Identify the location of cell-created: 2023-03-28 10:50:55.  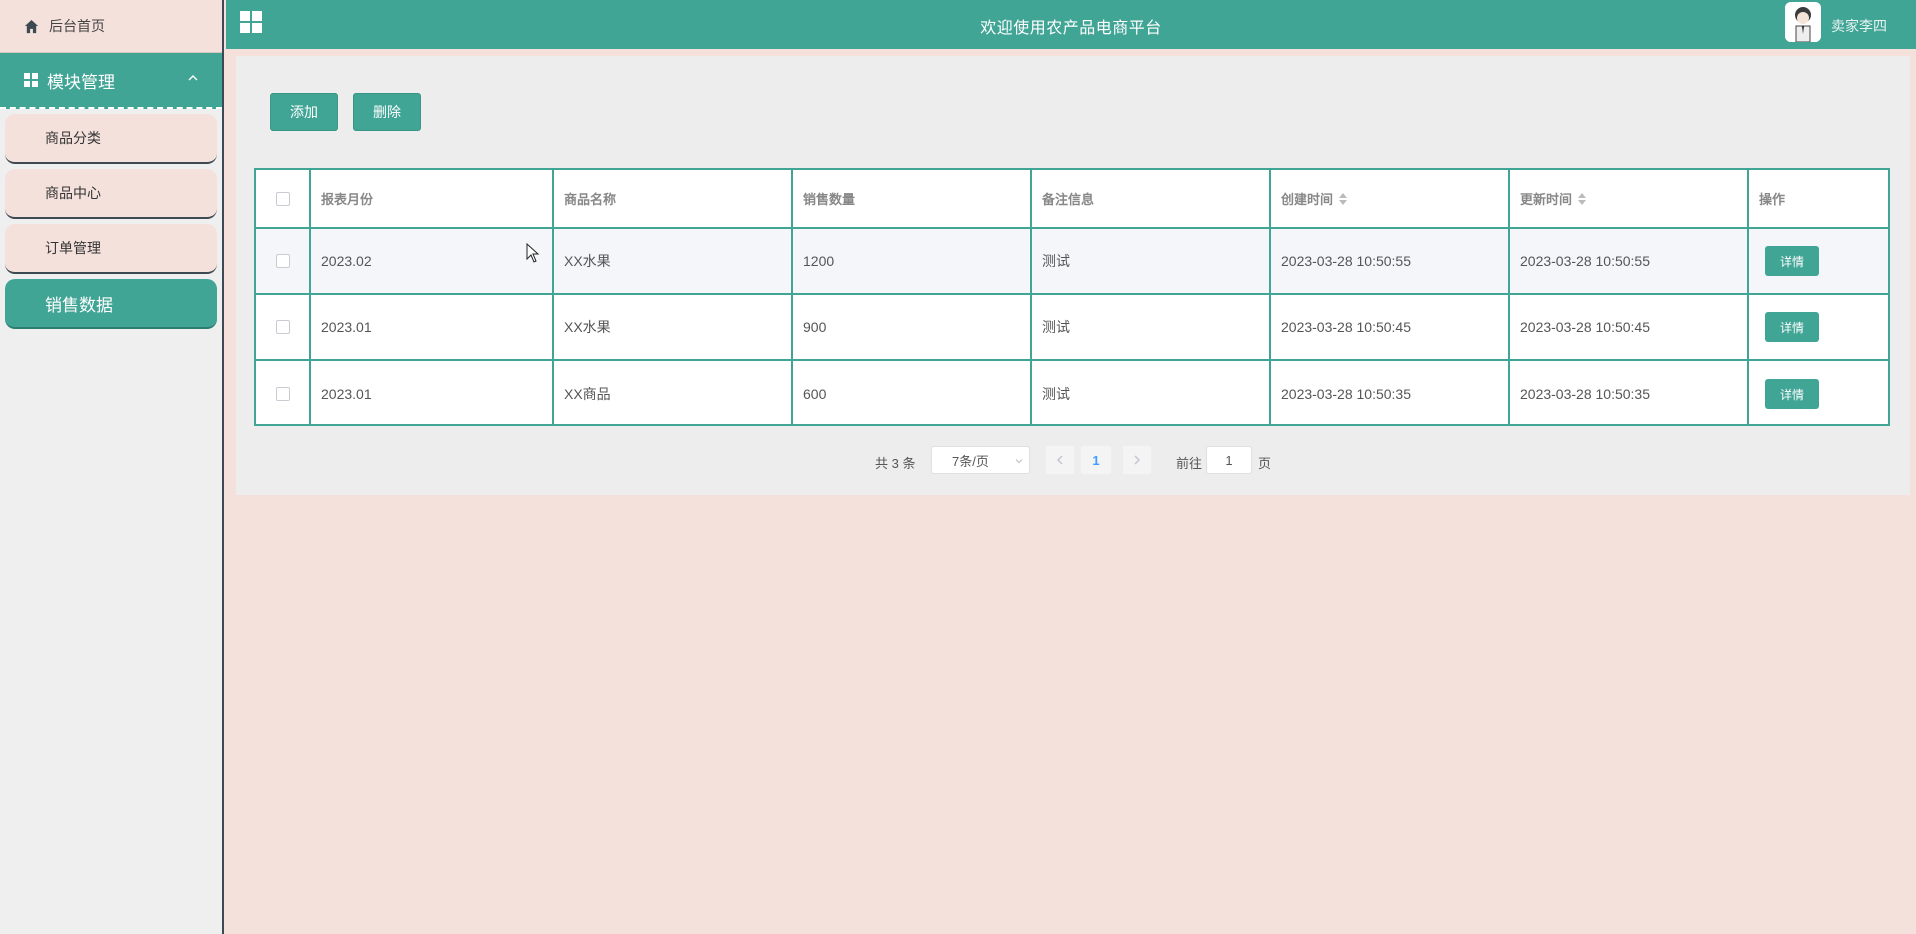
(1390, 261).